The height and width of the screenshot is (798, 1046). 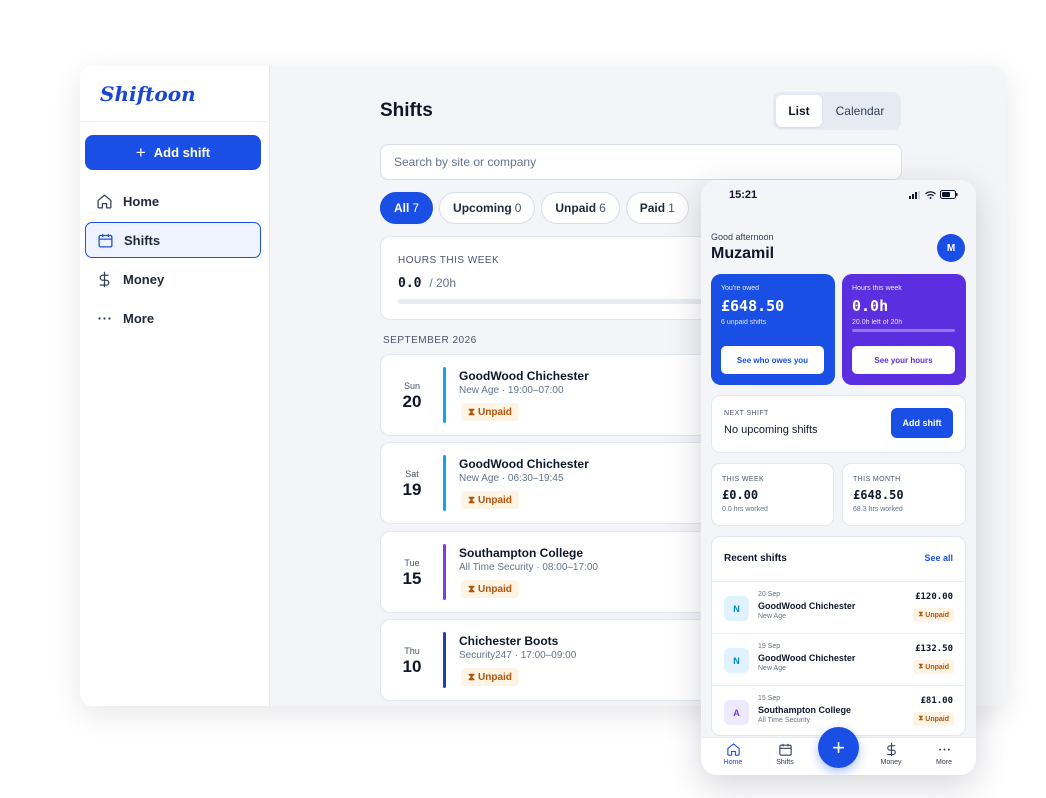 What do you see at coordinates (175, 121) in the screenshot?
I see `sidebar-divider` at bounding box center [175, 121].